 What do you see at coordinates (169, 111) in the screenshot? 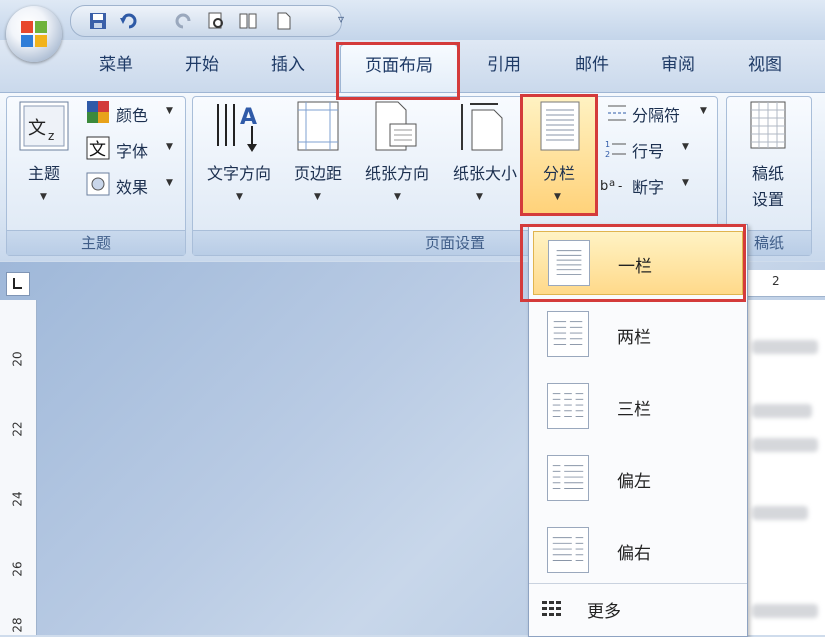
I see `theme-colors-dropdown-icon: ▼` at bounding box center [169, 111].